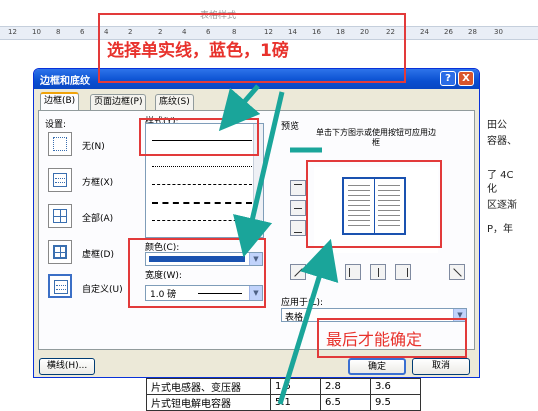 This screenshot has width=538, height=411. What do you see at coordinates (239, 108) in the screenshot?
I see `arrow-to-style` at bounding box center [239, 108].